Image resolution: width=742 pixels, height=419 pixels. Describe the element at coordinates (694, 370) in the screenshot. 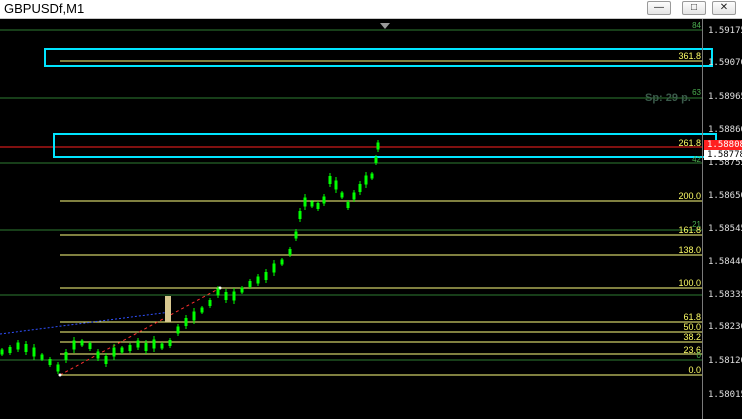

I see `fib-label: 0.0` at that location.